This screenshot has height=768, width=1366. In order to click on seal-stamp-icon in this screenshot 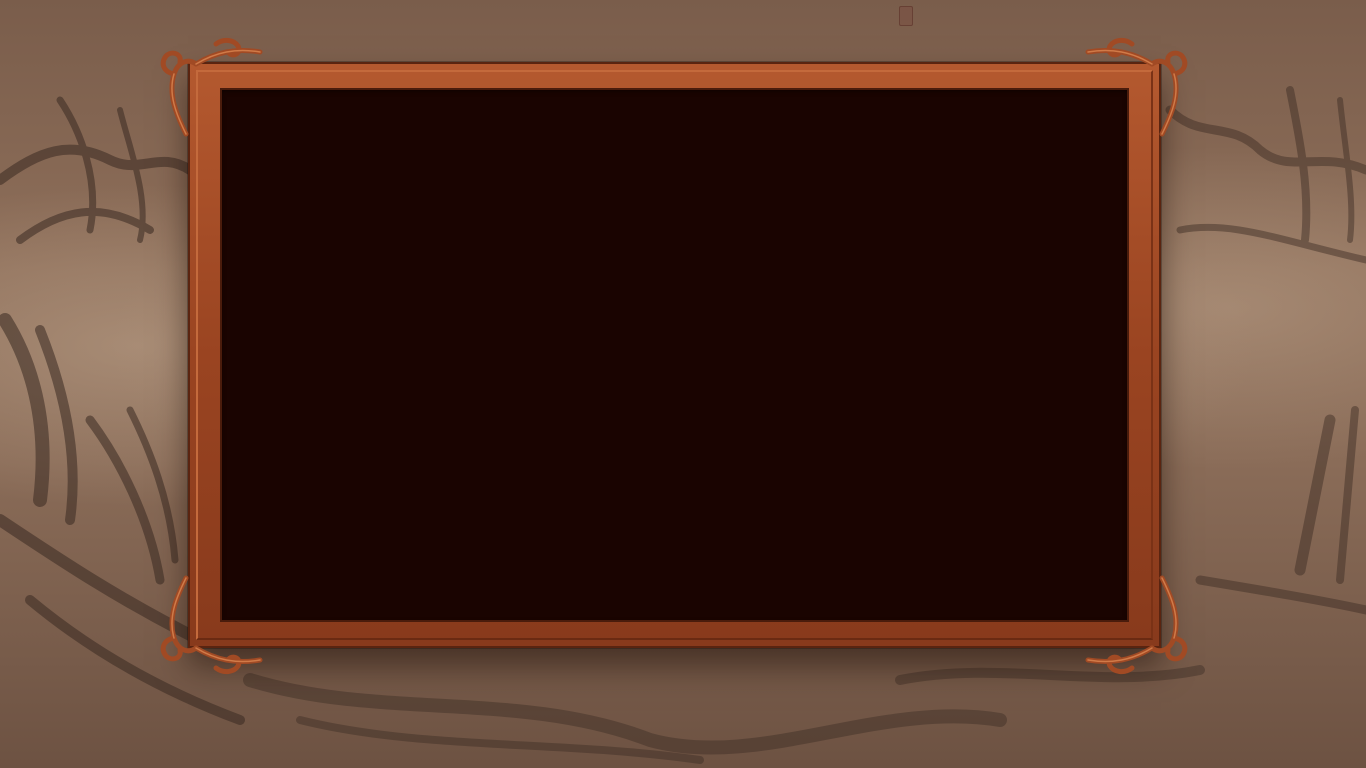, I will do `click(906, 16)`.